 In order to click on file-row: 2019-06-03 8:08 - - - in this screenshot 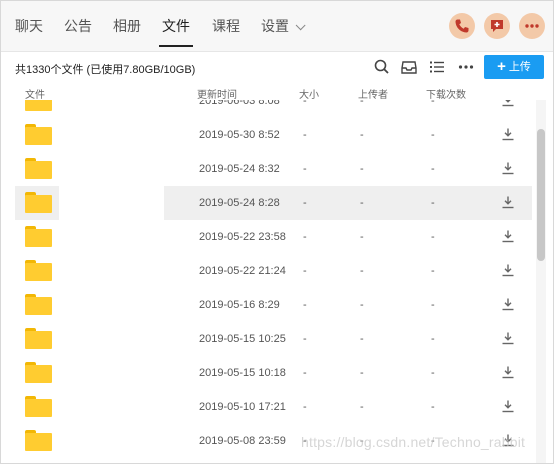, I will do `click(277, 109)`.